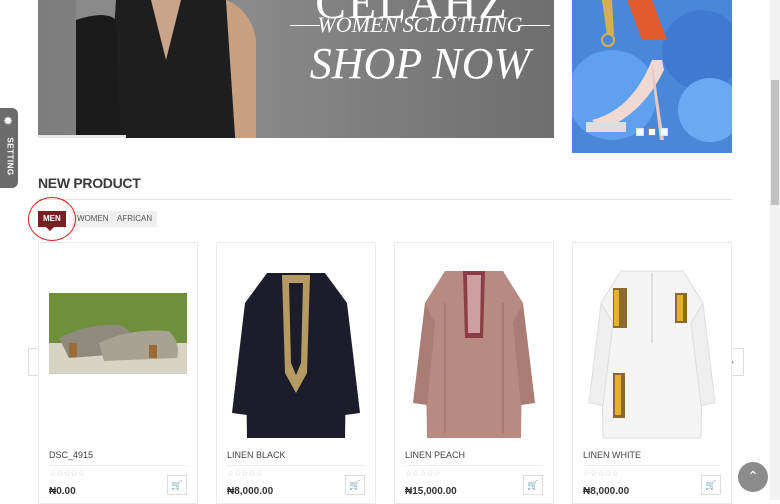  I want to click on product-price: ₦0.00, so click(62, 491).